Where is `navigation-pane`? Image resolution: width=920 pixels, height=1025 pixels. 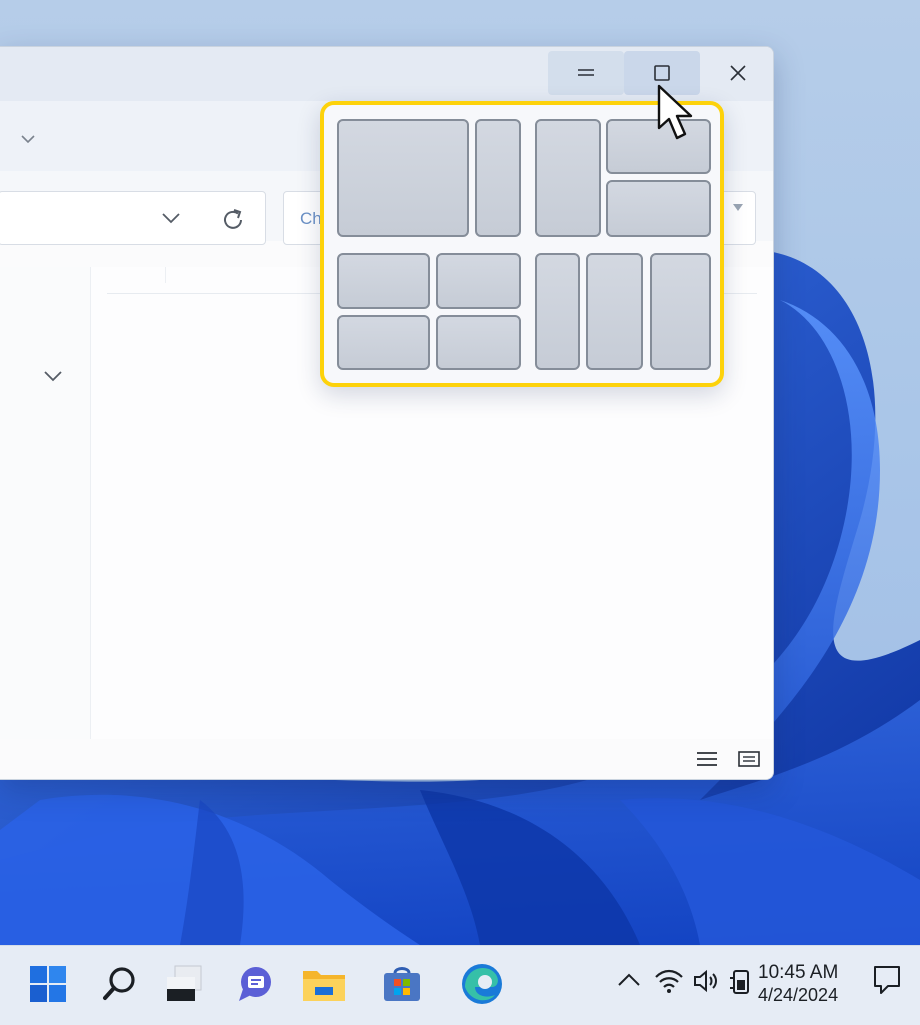 navigation-pane is located at coordinates (45, 503).